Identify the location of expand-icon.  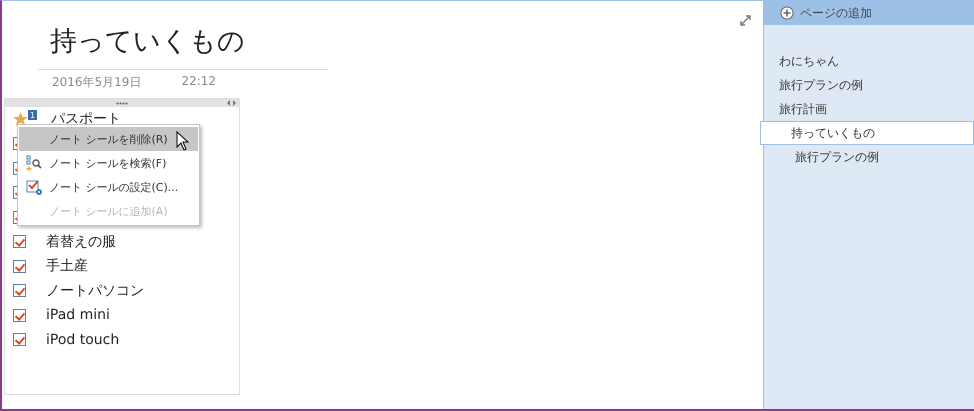
(745, 20).